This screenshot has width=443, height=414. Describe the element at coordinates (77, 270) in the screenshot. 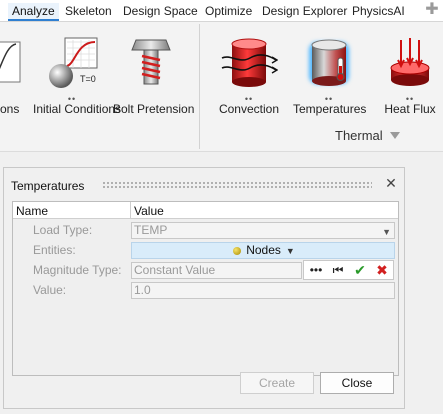

I see `magnitude-type-label: Magnitude Type:` at that location.